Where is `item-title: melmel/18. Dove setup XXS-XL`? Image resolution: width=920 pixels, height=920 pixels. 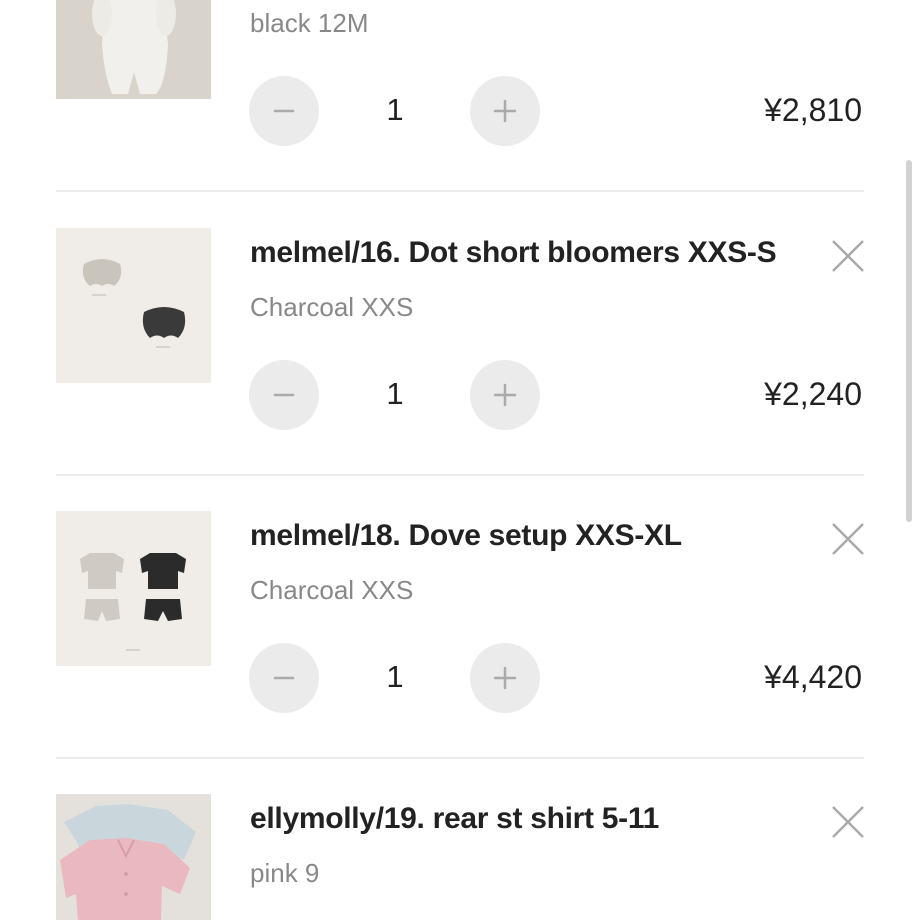 item-title: melmel/18. Dove setup XXS-XL is located at coordinates (466, 536).